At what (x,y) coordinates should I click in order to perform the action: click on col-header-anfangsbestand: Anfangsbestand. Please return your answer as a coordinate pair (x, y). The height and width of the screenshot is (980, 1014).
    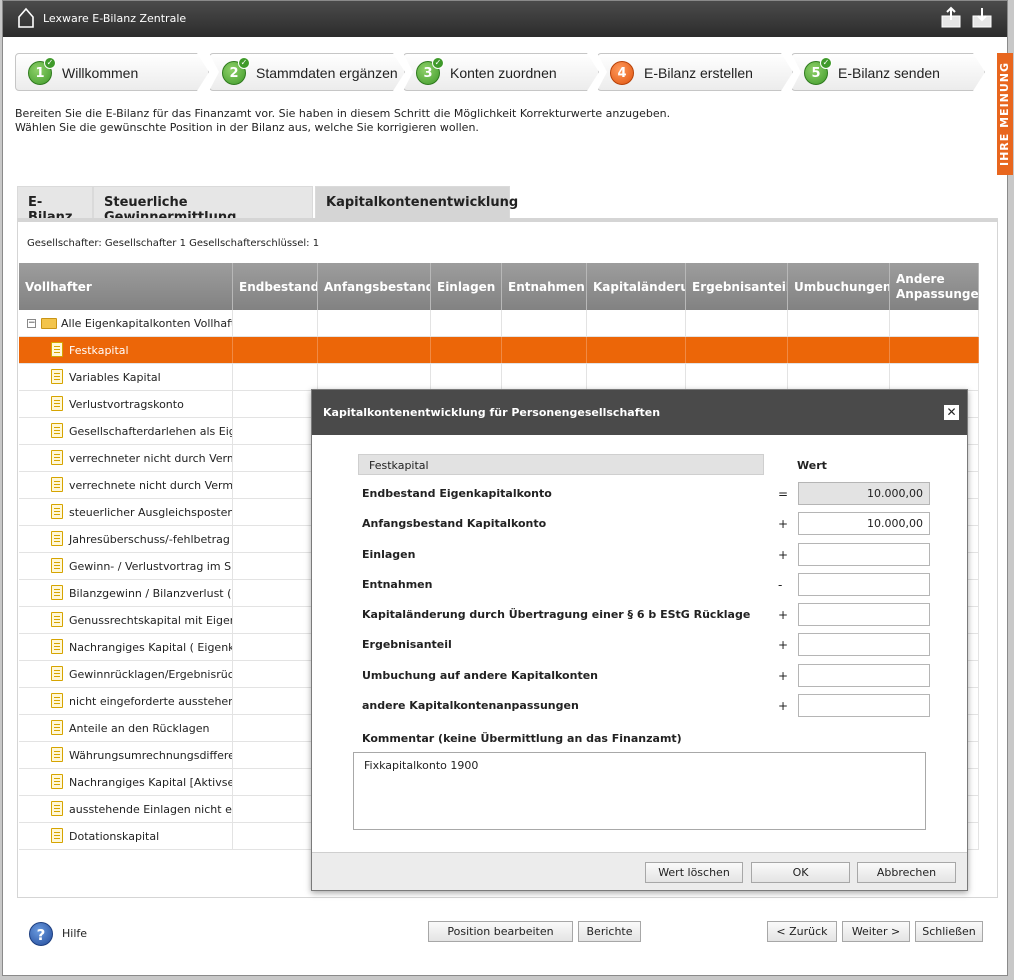
    Looking at the image, I should click on (374, 286).